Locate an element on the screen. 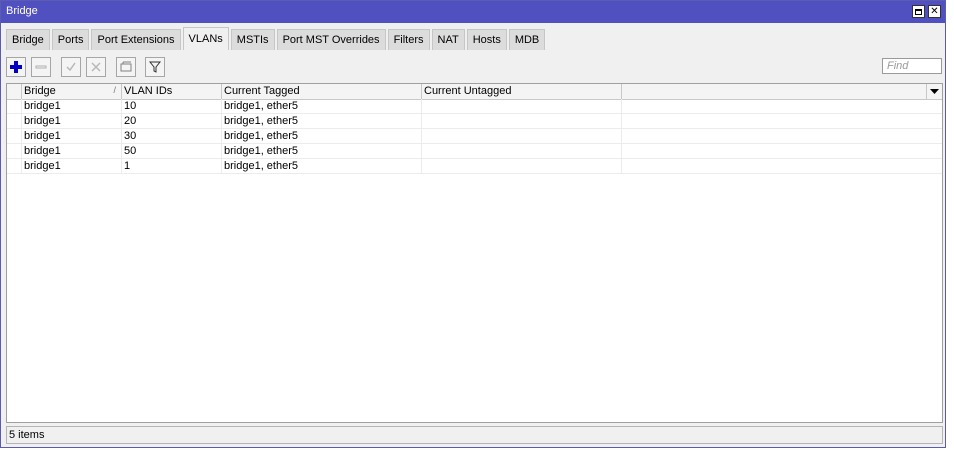 The image size is (954, 450). comment-button is located at coordinates (126, 67).